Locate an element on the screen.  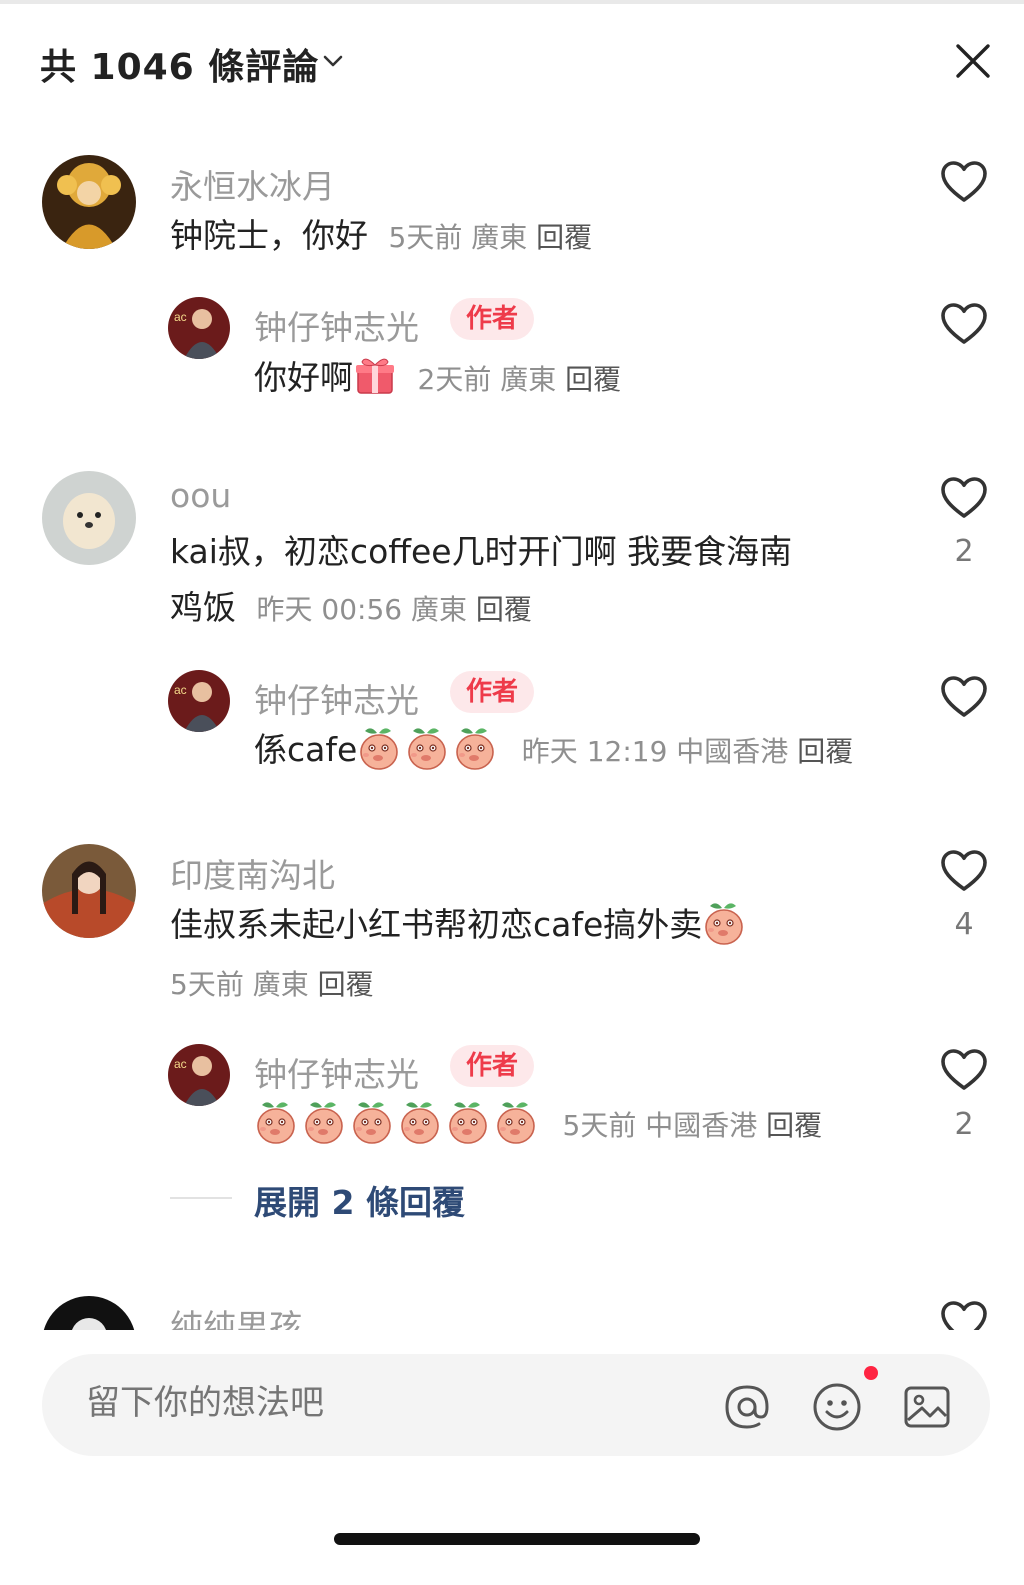
comment-username: 印度南沟北 is located at coordinates (252, 873).